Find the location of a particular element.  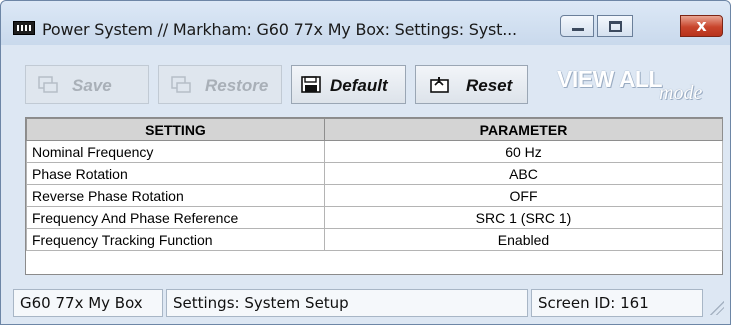

maximize-icon is located at coordinates (615, 26).